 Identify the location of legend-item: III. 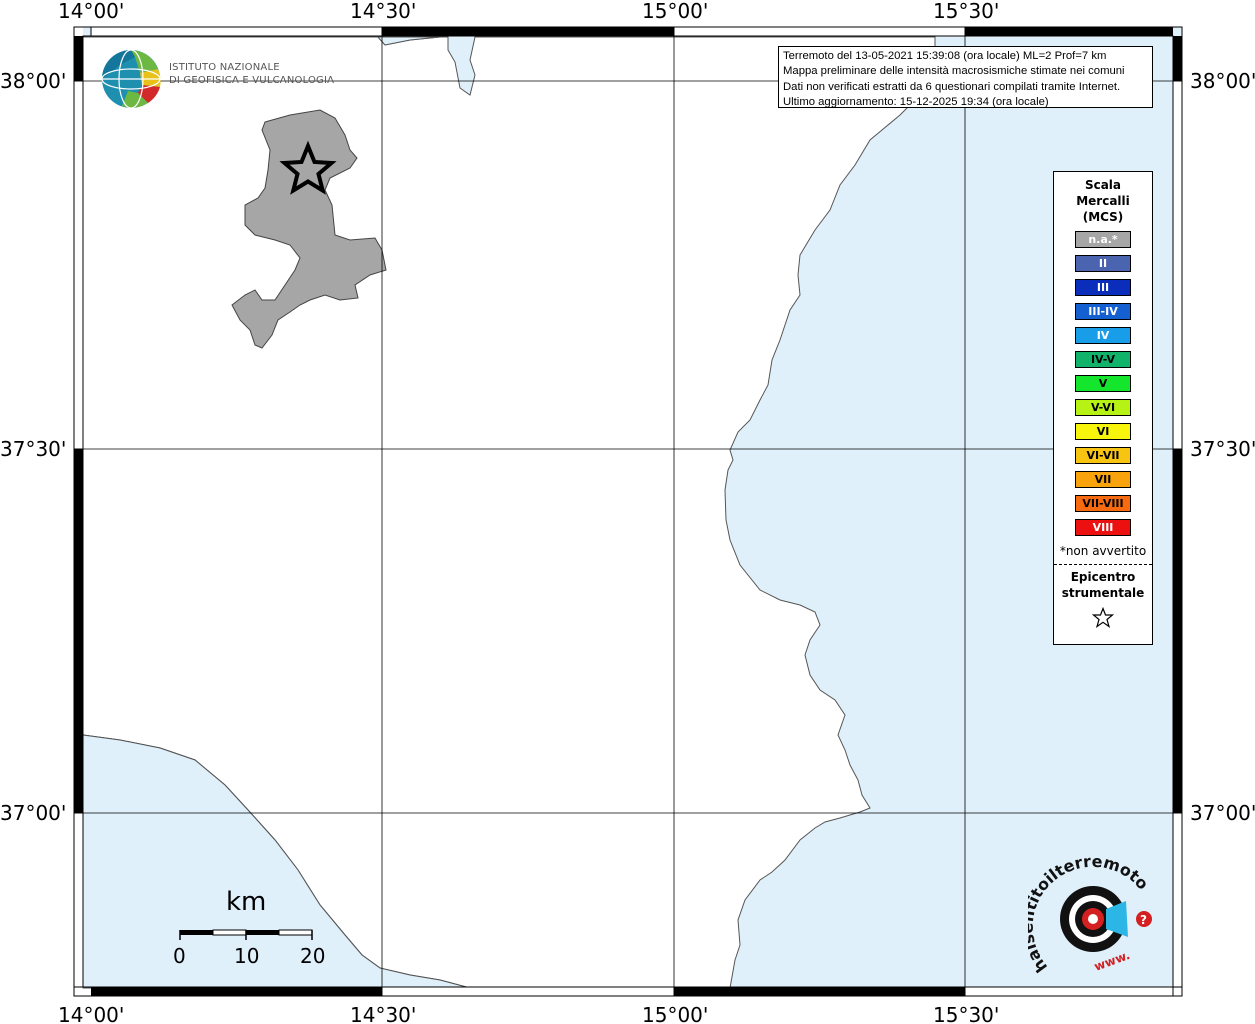
(1103, 287).